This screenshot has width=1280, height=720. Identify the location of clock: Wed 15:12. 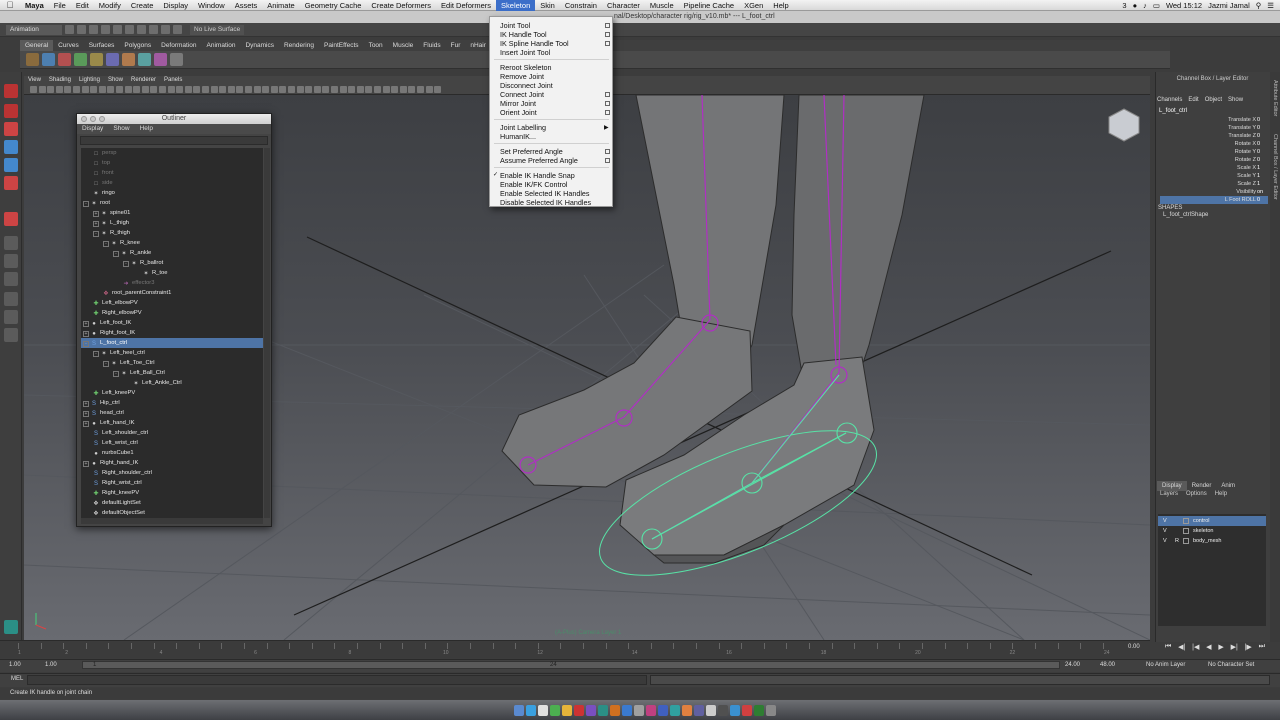
(1184, 5).